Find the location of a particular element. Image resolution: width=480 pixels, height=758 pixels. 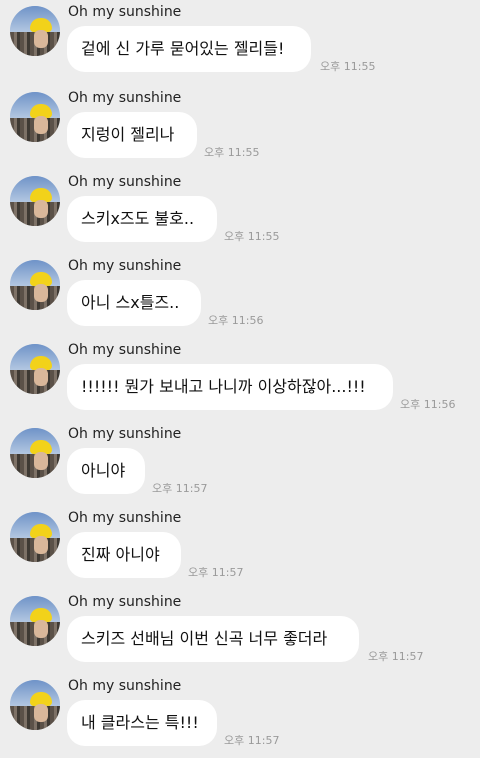

message-bubble: 스키x즈도 불호.. is located at coordinates (142, 219).